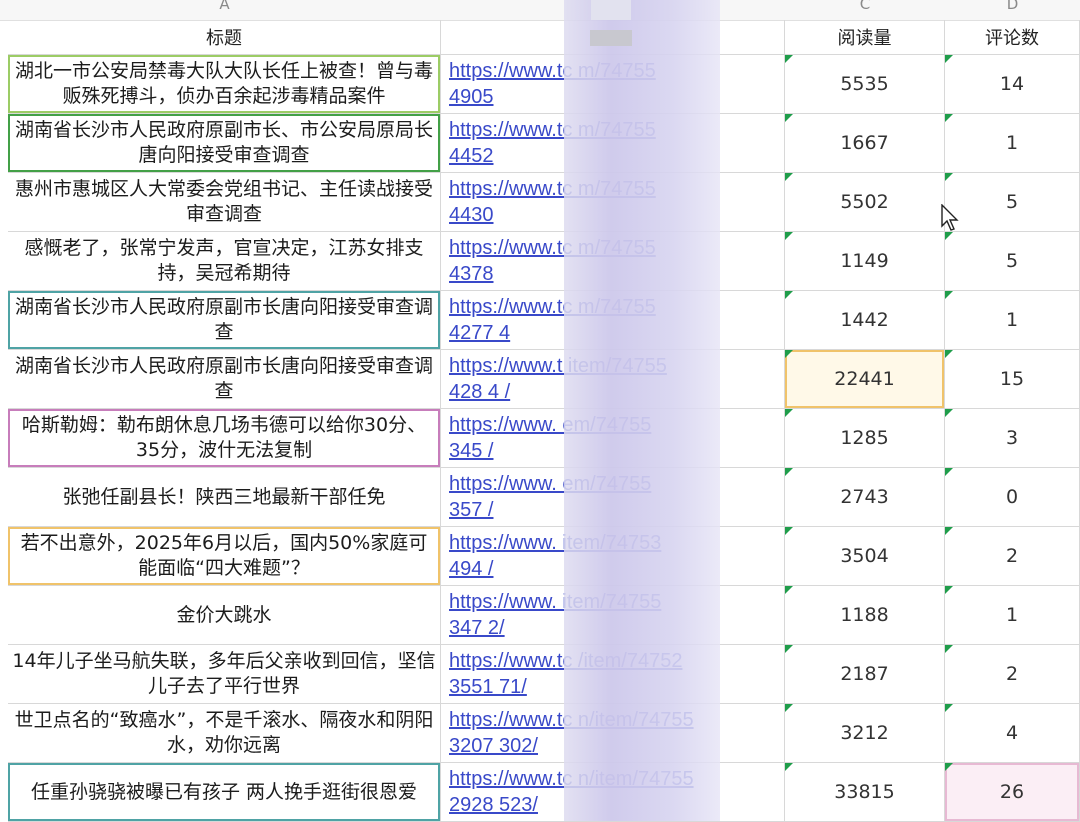  I want to click on link-cell-text: https://www.tc m/74755 4905, so click(548, 84).